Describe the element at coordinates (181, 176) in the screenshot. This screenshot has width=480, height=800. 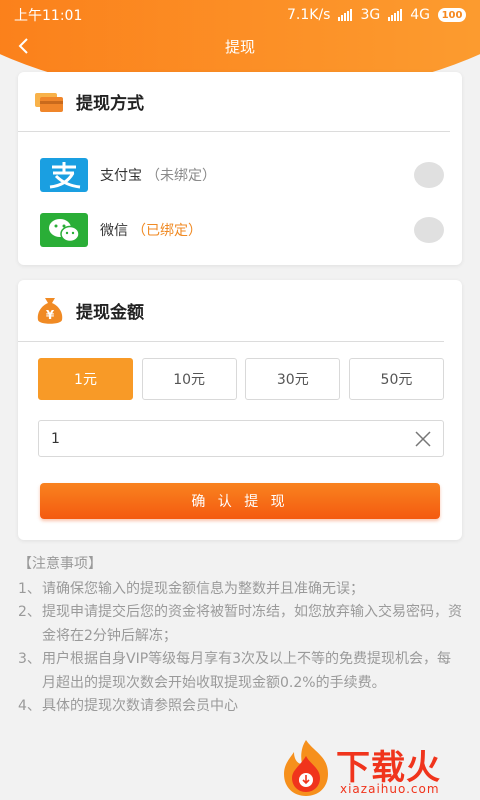
I see `alipay-status: （未绑定）` at that location.